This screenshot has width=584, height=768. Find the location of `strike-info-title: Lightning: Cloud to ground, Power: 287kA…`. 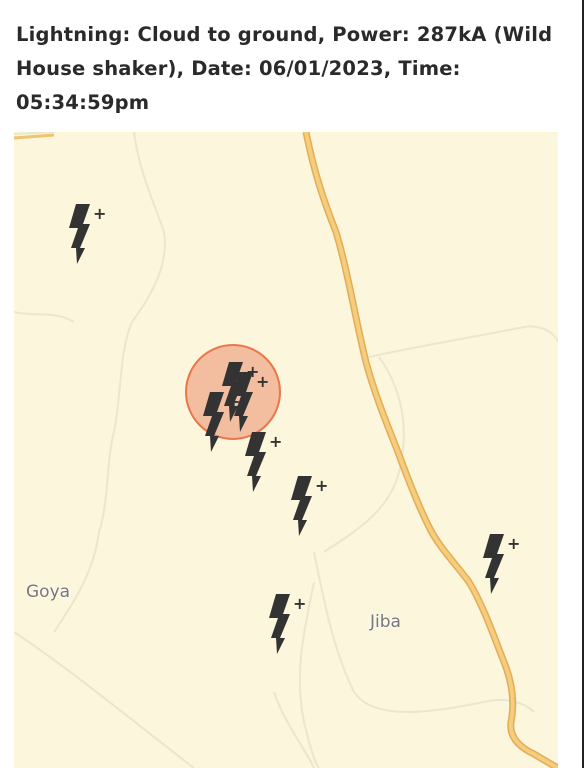

strike-info-title: Lightning: Cloud to ground, Power: 287kA… is located at coordinates (284, 68).